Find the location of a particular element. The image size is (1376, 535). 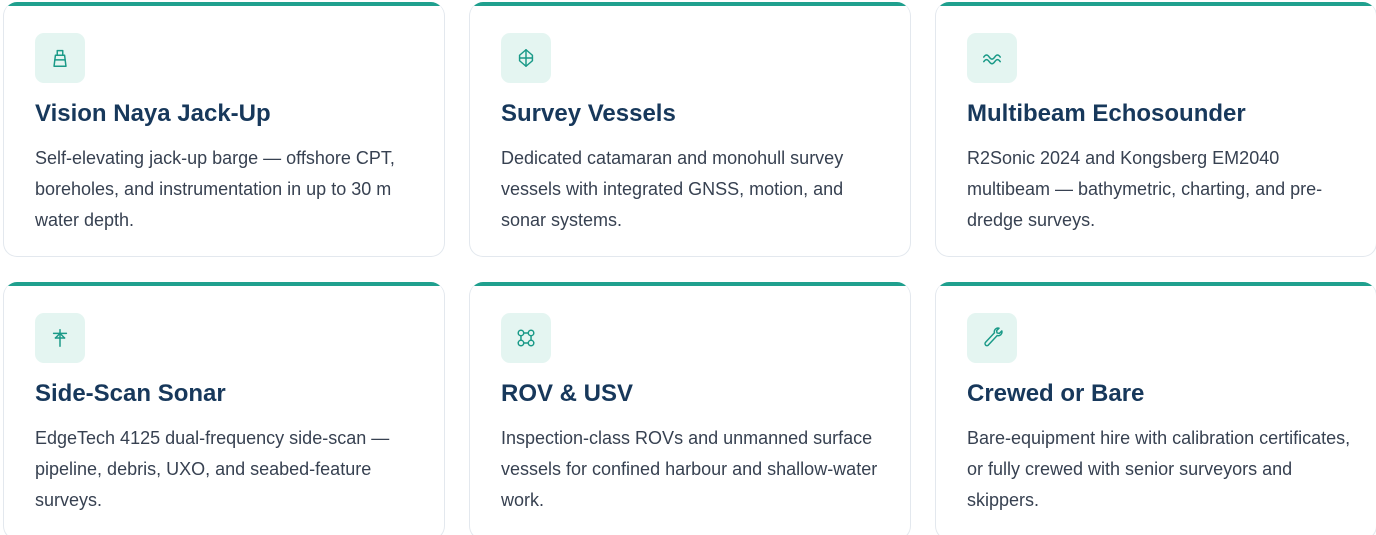

card-title: ROV & USV is located at coordinates (567, 393).